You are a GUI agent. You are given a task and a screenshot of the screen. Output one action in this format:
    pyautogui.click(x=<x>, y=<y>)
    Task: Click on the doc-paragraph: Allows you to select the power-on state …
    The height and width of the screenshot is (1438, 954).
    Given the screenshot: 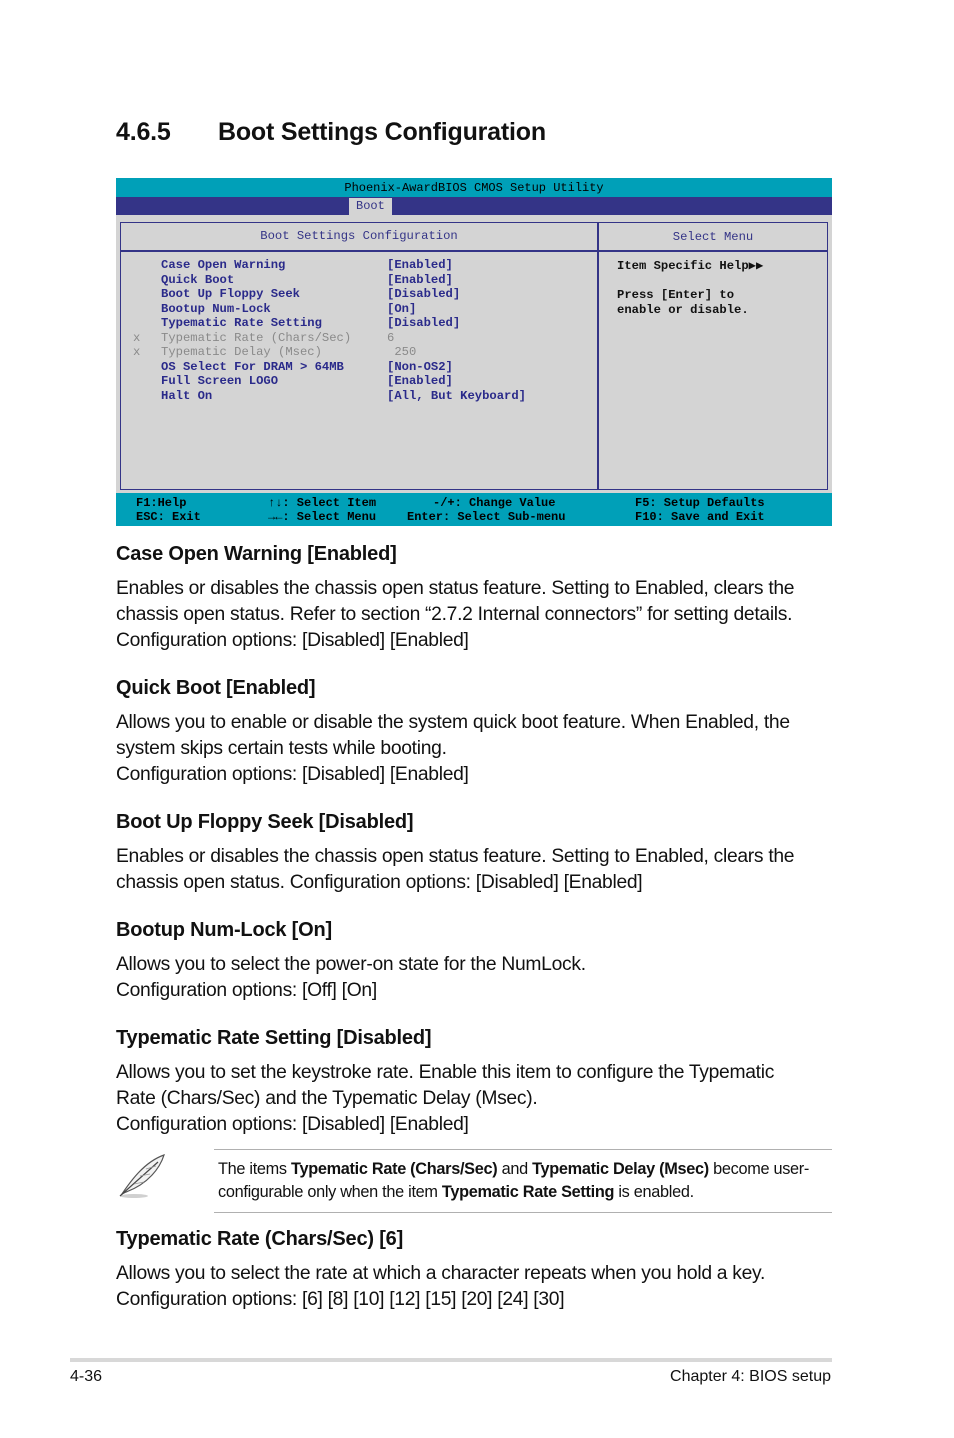 What is the action you would take?
    pyautogui.click(x=351, y=977)
    